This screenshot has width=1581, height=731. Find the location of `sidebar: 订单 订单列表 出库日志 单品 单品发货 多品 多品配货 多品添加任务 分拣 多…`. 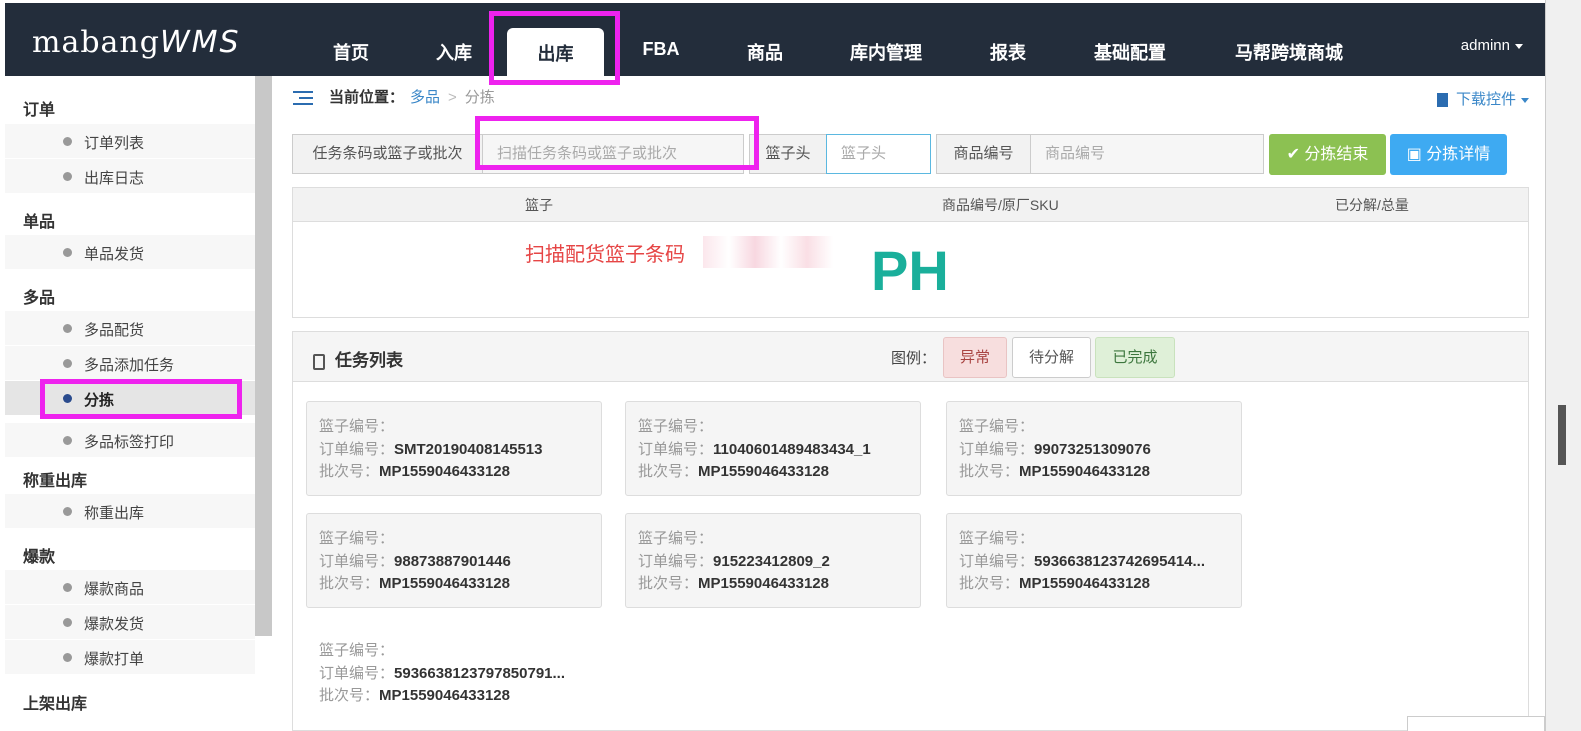

sidebar: 订单 订单列表 出库日志 单品 单品发货 多品 多品配货 多品添加任务 分拣 多… is located at coordinates (130, 403).